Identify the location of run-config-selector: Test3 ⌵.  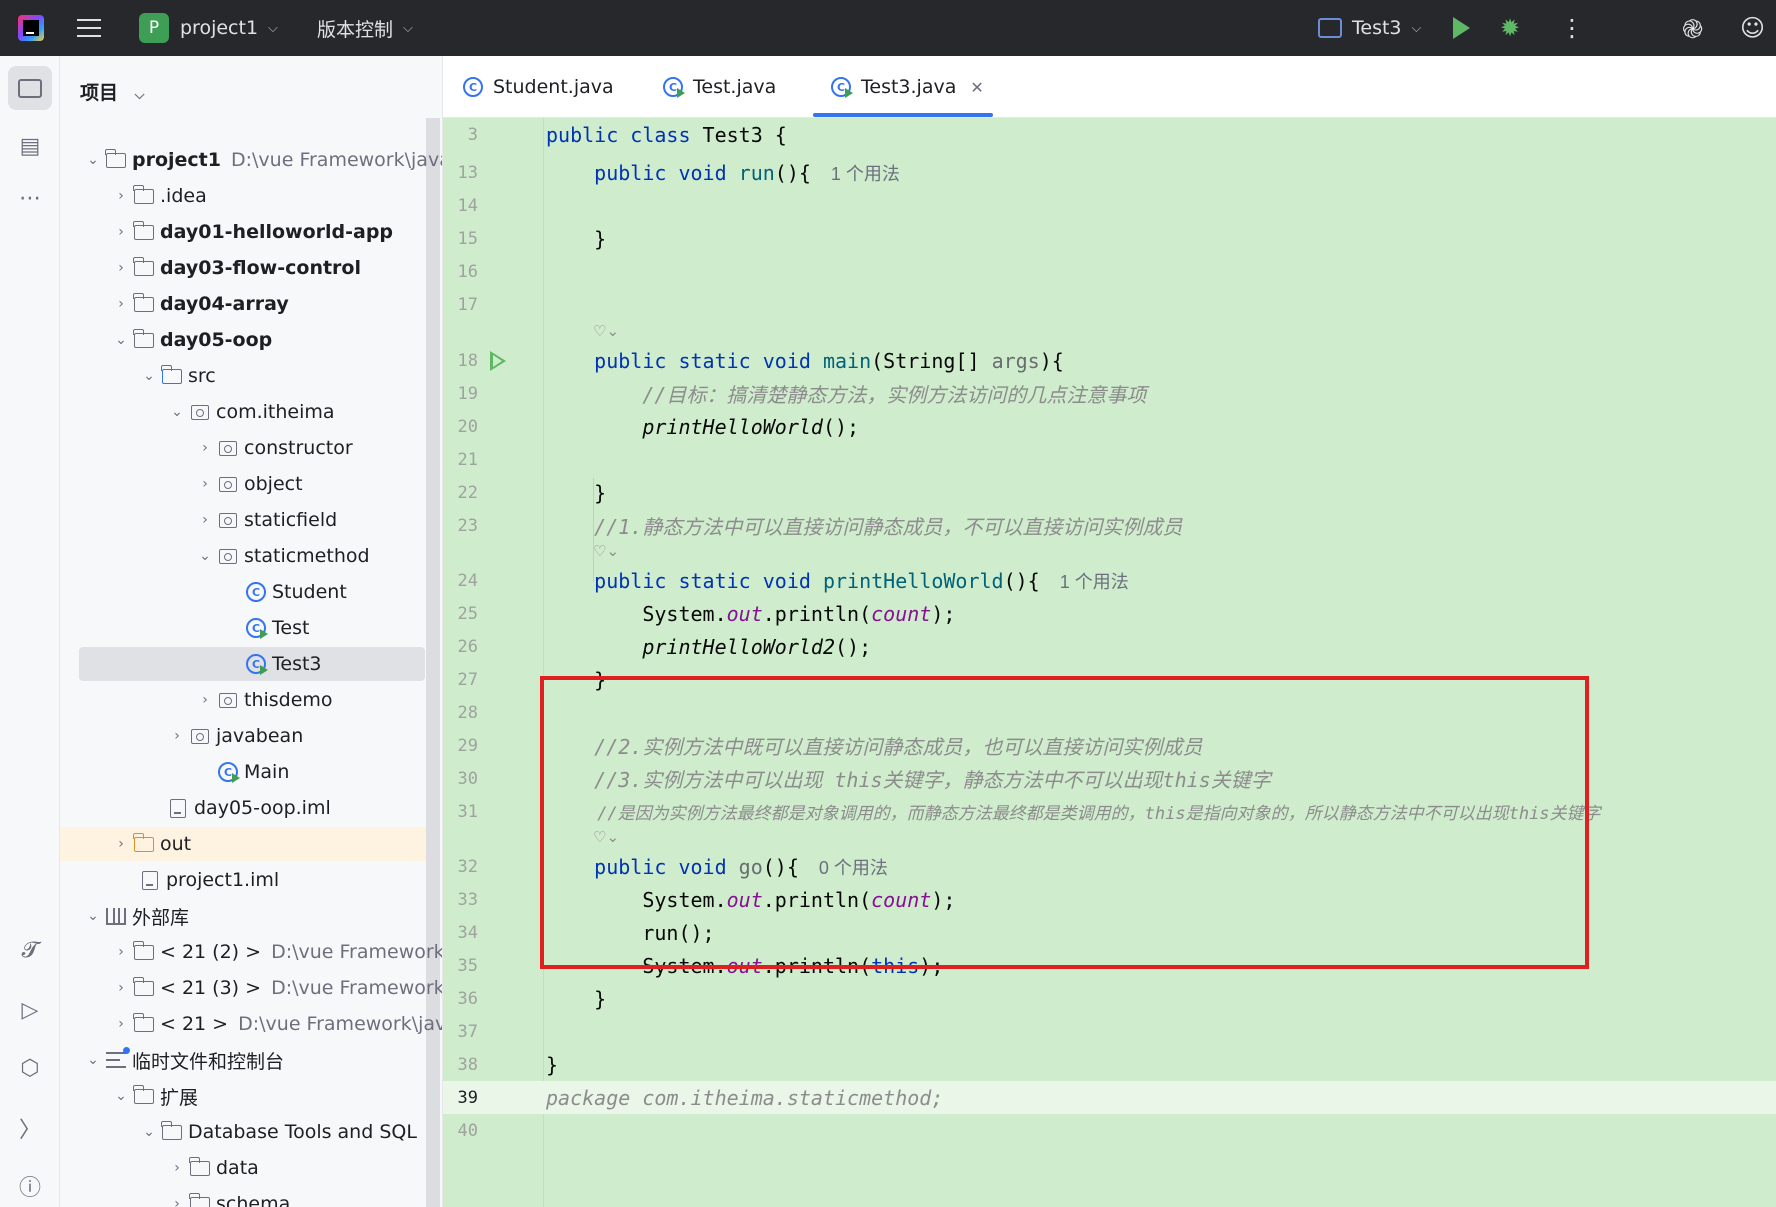
(1369, 28).